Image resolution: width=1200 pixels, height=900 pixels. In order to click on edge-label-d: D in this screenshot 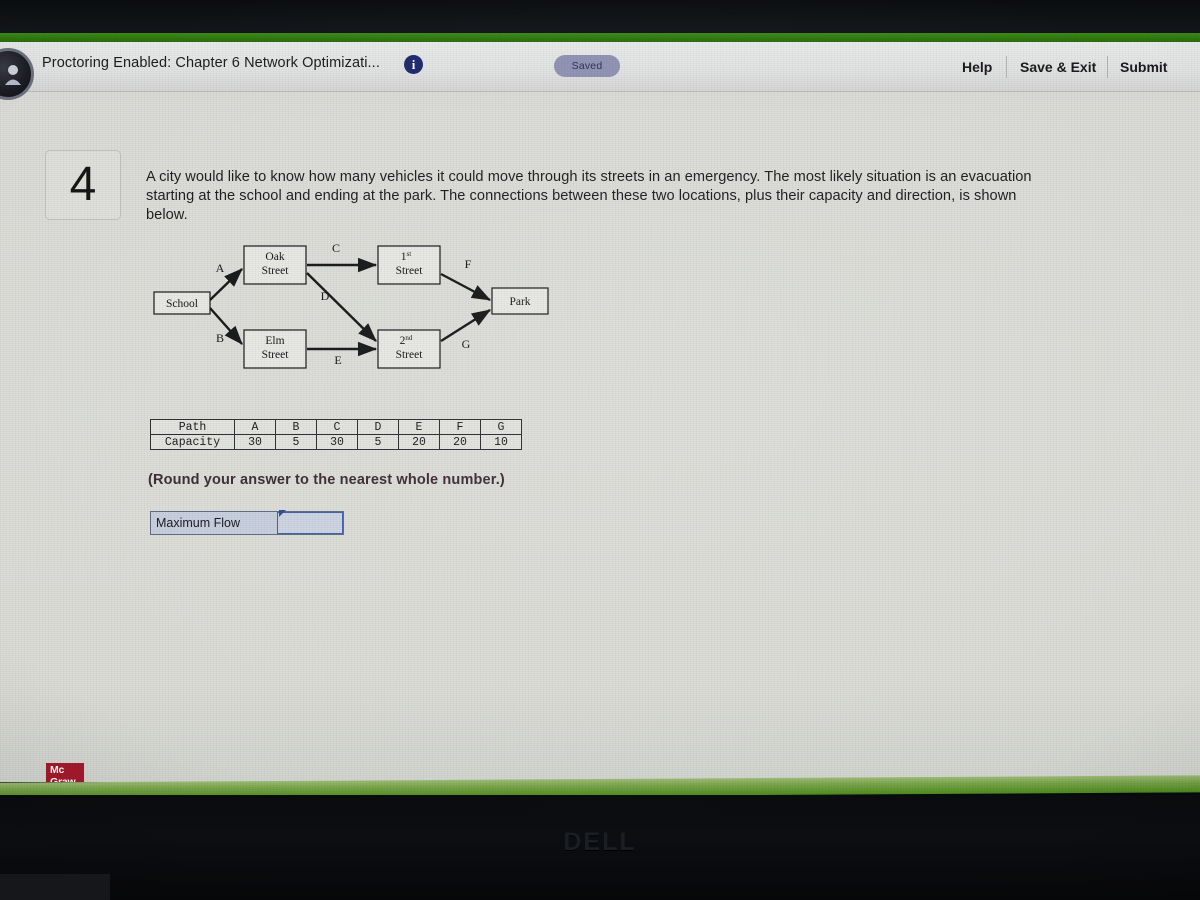, I will do `click(325, 296)`.